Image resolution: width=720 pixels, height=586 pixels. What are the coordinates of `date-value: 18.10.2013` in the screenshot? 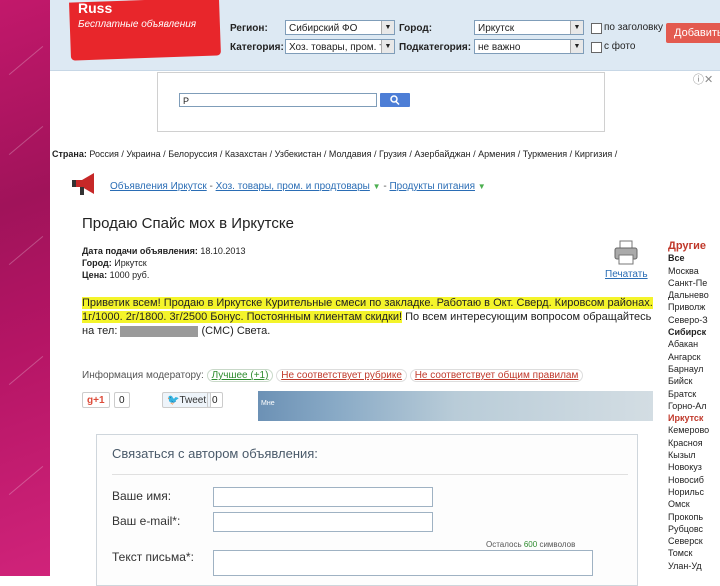 It's located at (223, 251).